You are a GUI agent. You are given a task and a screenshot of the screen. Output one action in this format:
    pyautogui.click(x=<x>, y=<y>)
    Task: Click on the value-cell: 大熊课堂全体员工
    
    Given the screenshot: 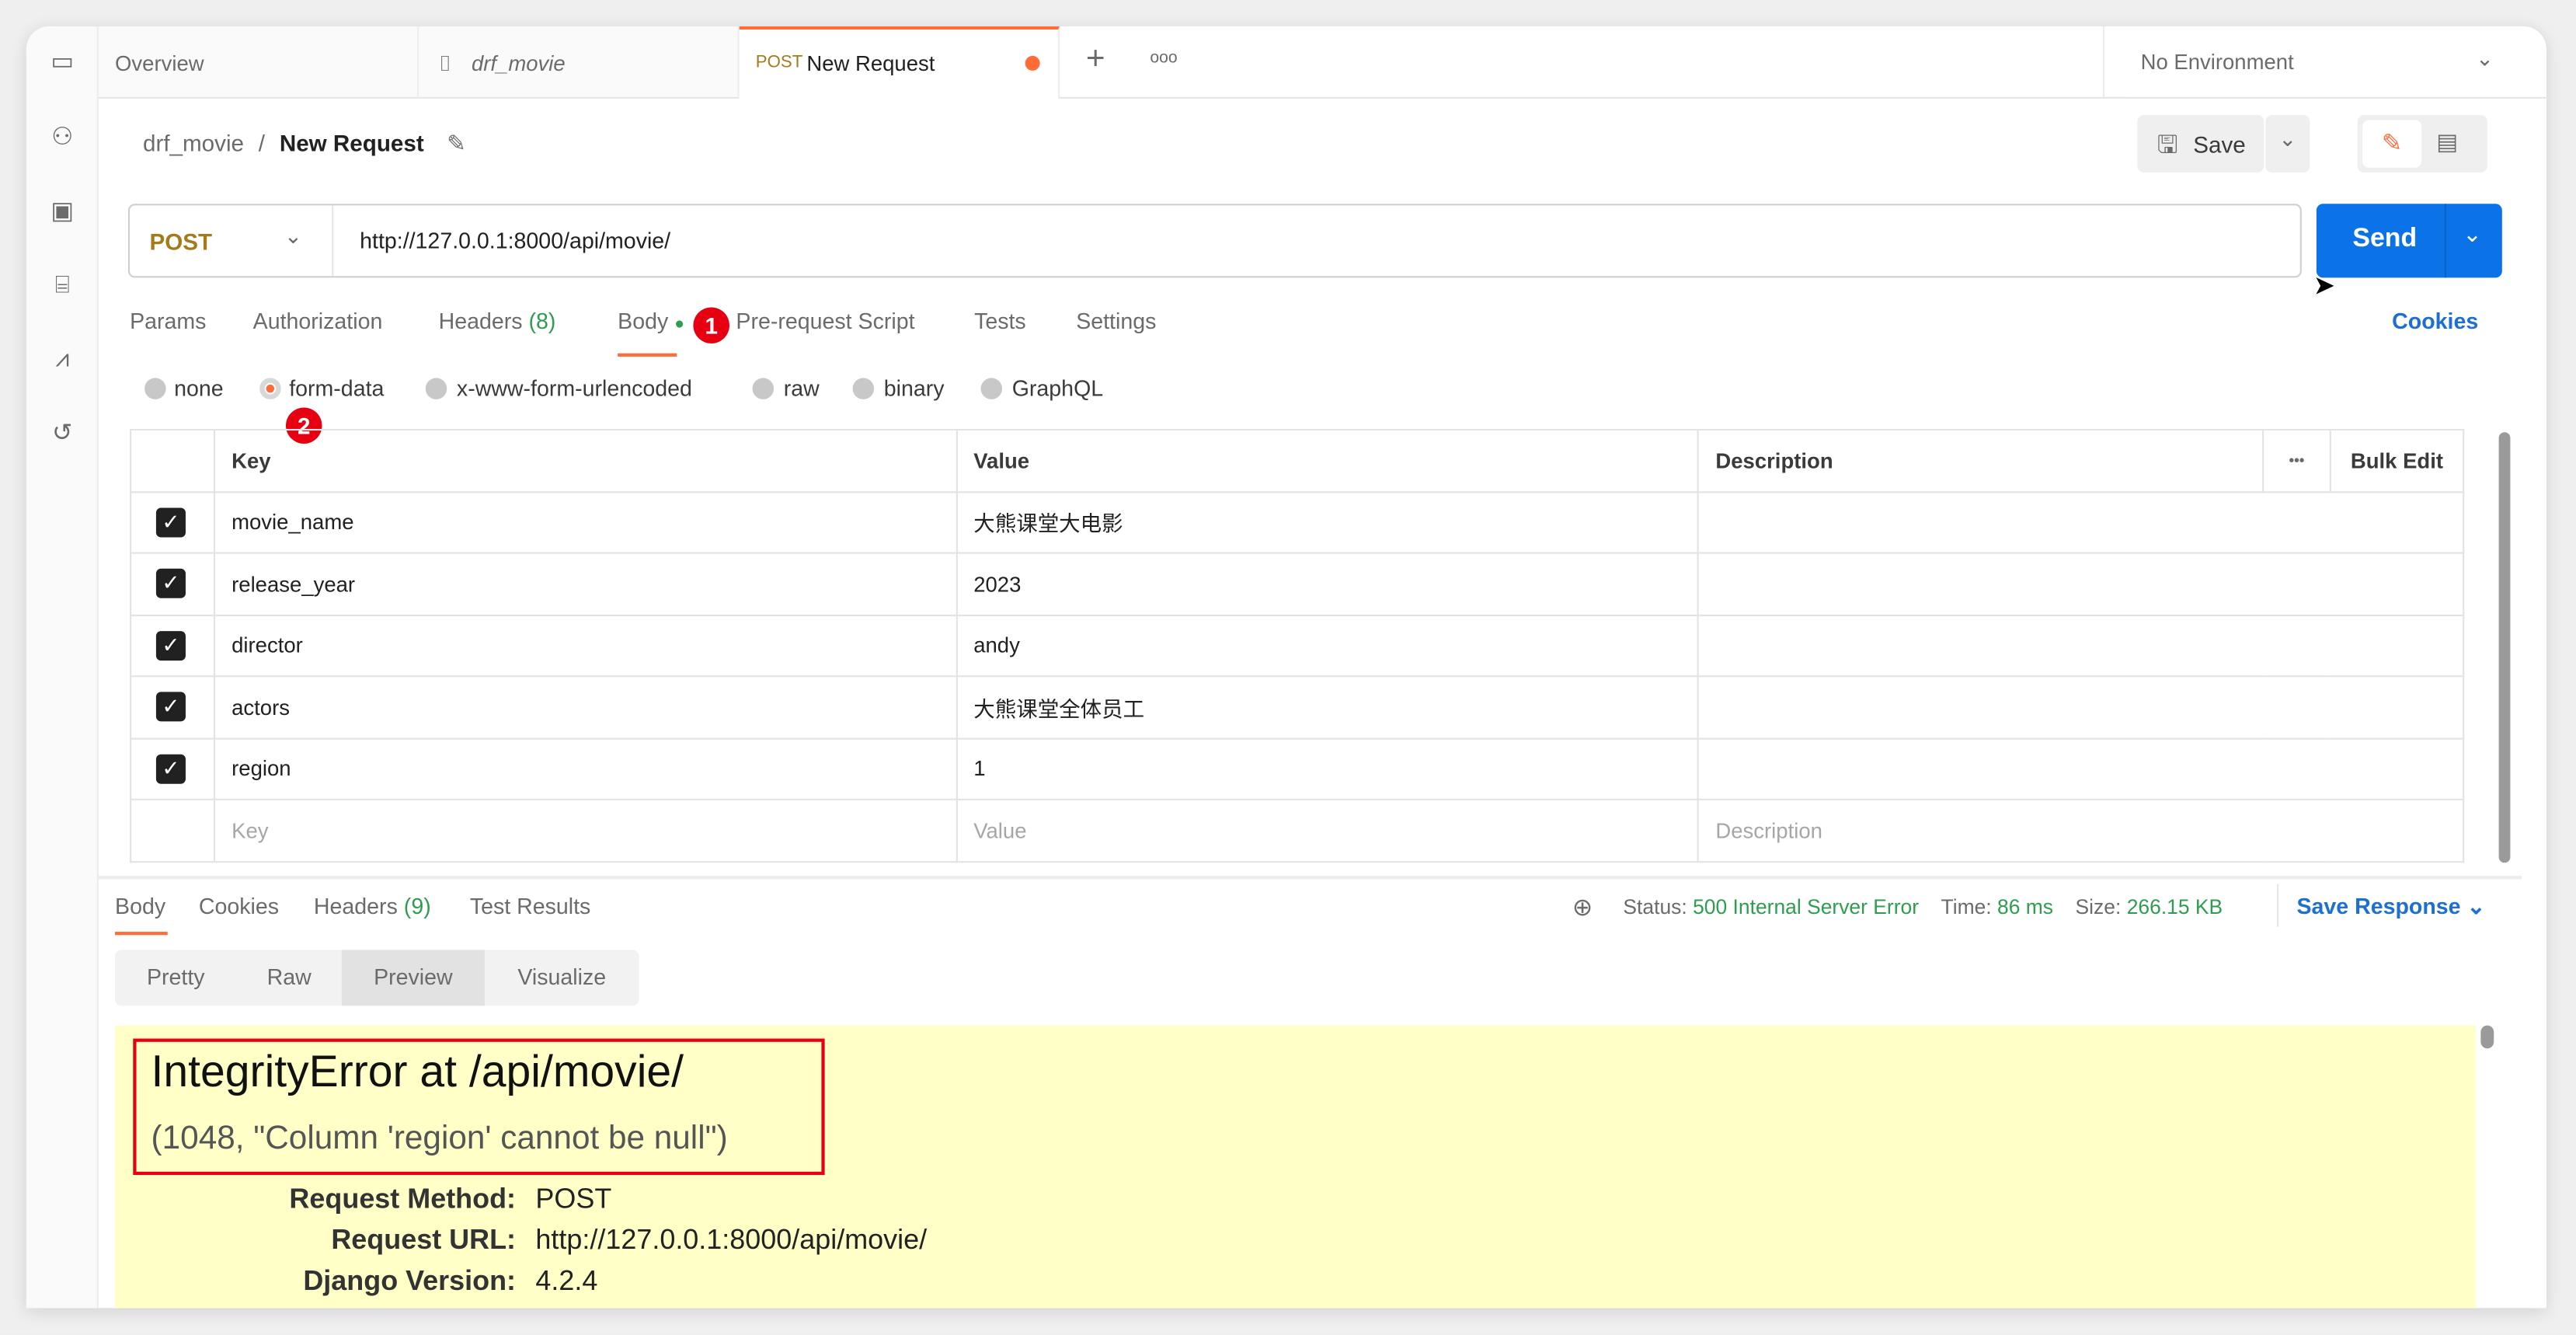 What is the action you would take?
    pyautogui.click(x=1327, y=707)
    